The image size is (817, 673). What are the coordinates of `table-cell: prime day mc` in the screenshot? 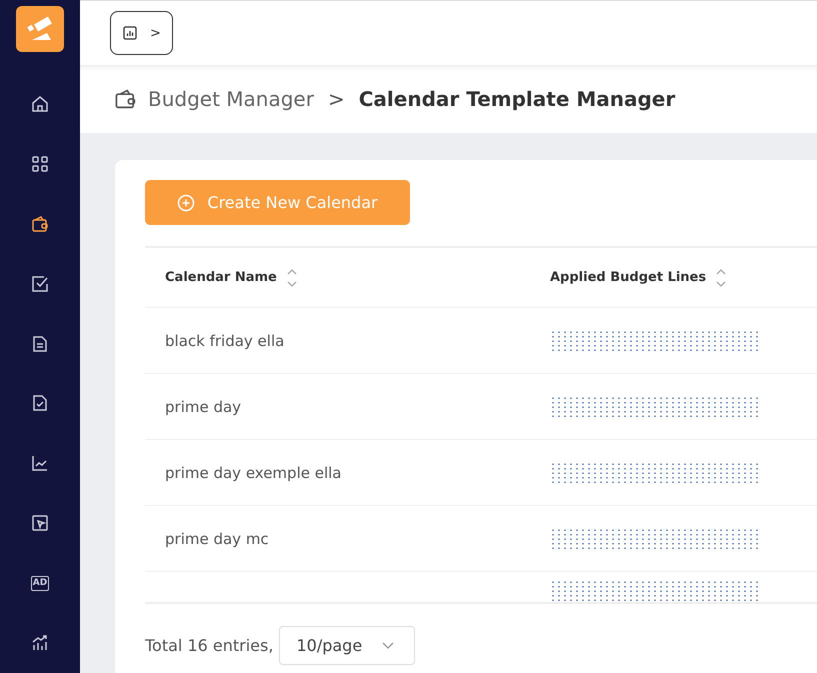 It's located at (217, 539).